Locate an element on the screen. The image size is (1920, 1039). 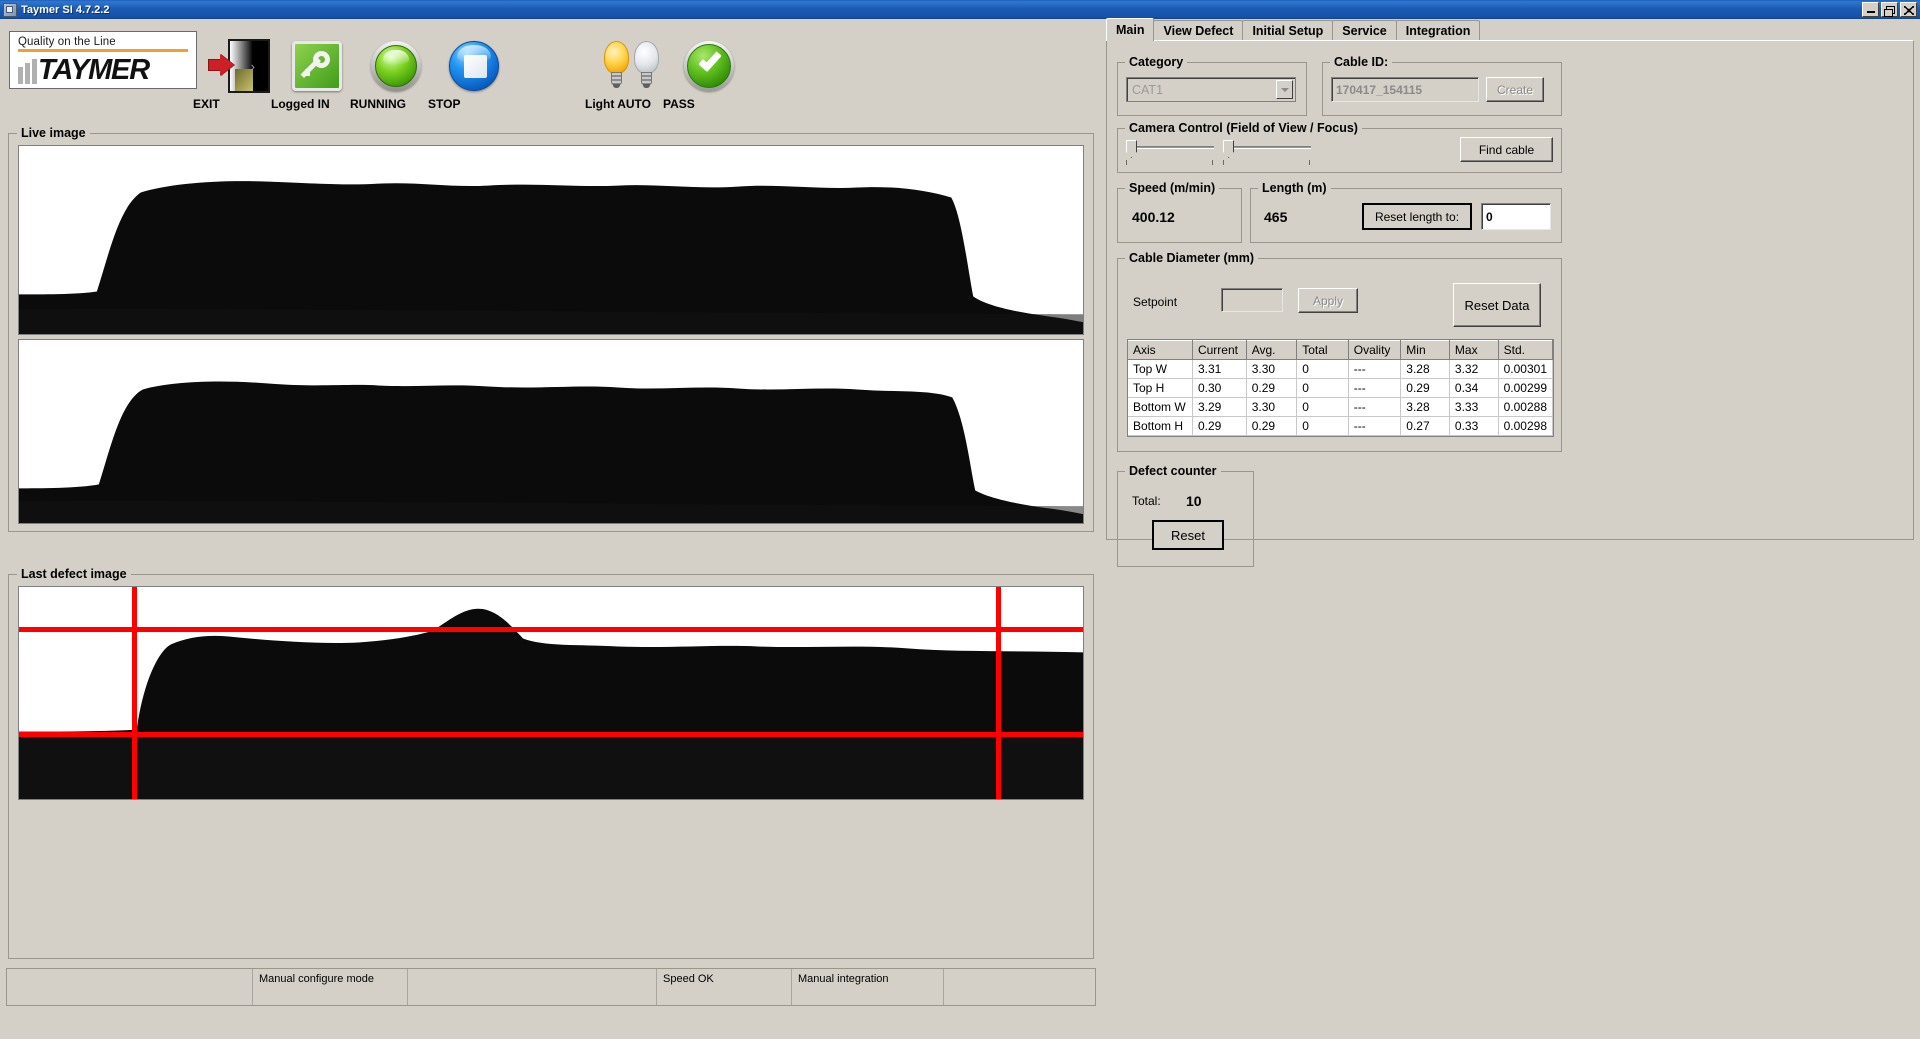
status-cell-mode: Manual configure mode is located at coordinates (330, 987).